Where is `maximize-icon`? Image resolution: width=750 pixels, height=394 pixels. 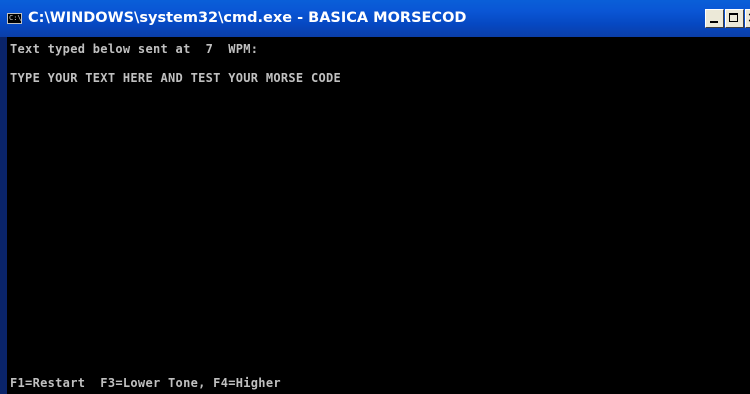 maximize-icon is located at coordinates (733, 17).